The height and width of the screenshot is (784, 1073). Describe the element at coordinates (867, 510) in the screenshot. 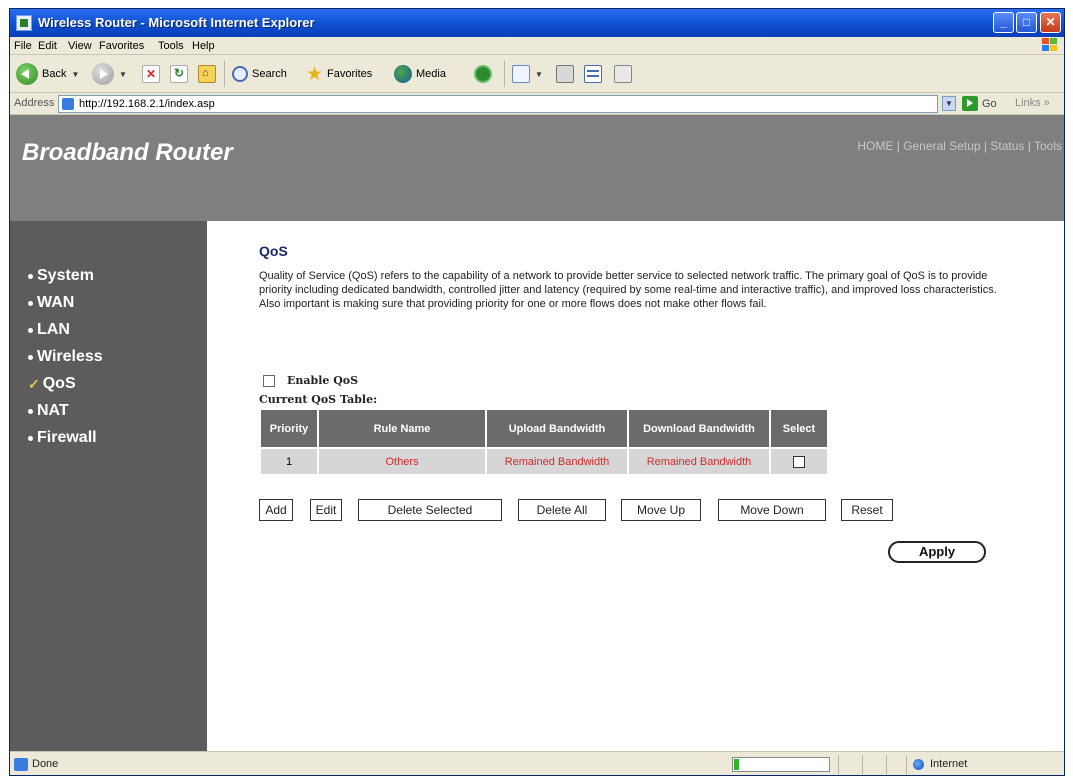

I see `reset-button: Reset` at that location.